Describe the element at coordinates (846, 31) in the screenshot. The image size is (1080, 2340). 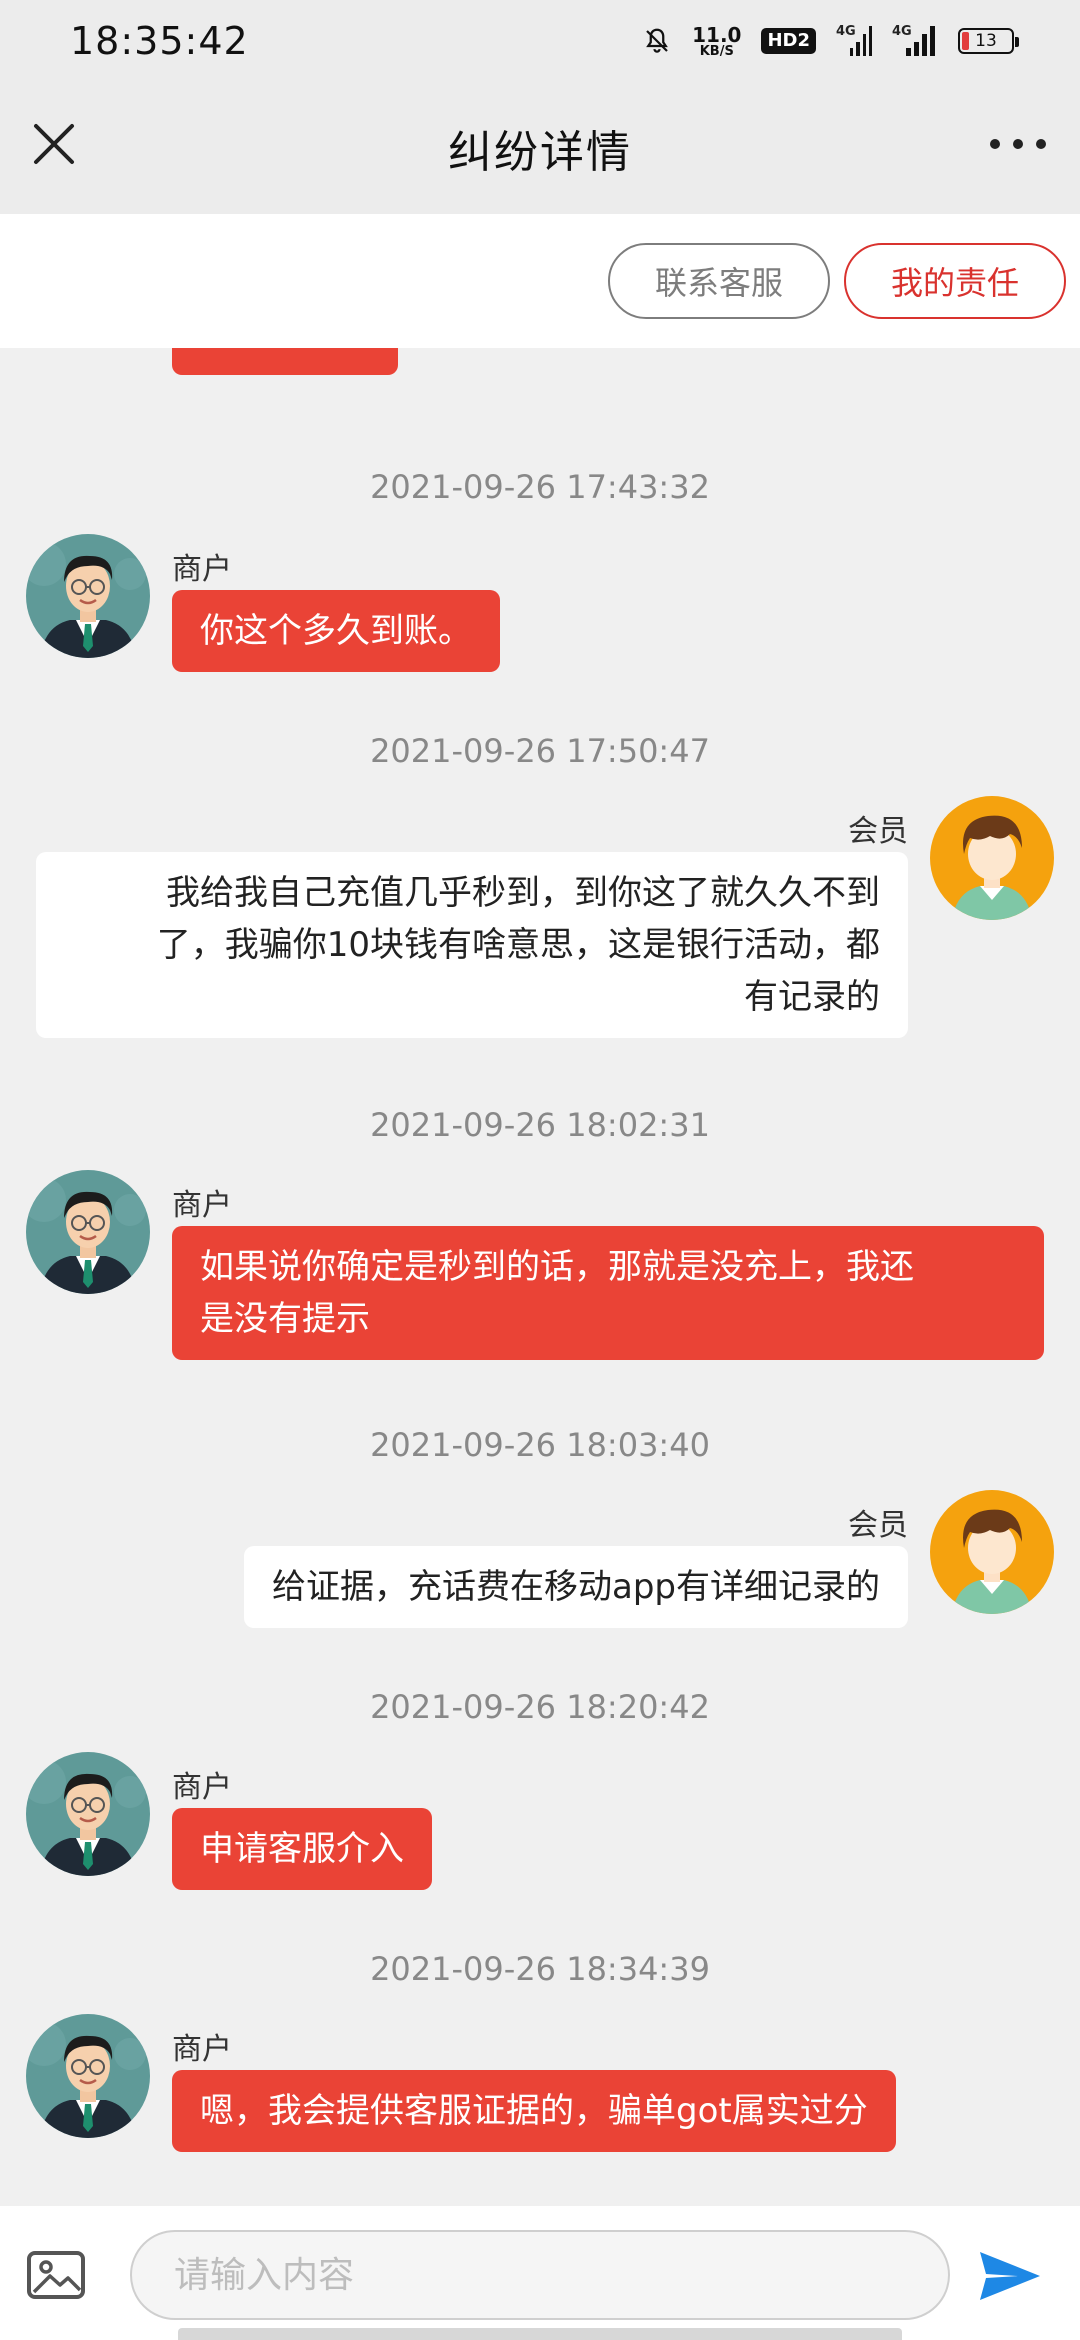
I see `signal-1-label: 4G` at that location.